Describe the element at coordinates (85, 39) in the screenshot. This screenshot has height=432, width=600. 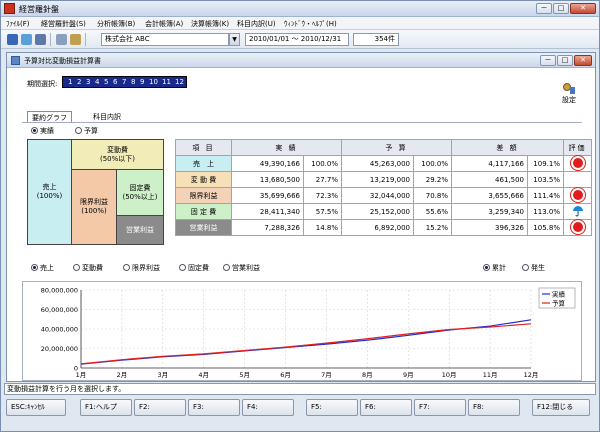
I see `toolbar-divider` at that location.